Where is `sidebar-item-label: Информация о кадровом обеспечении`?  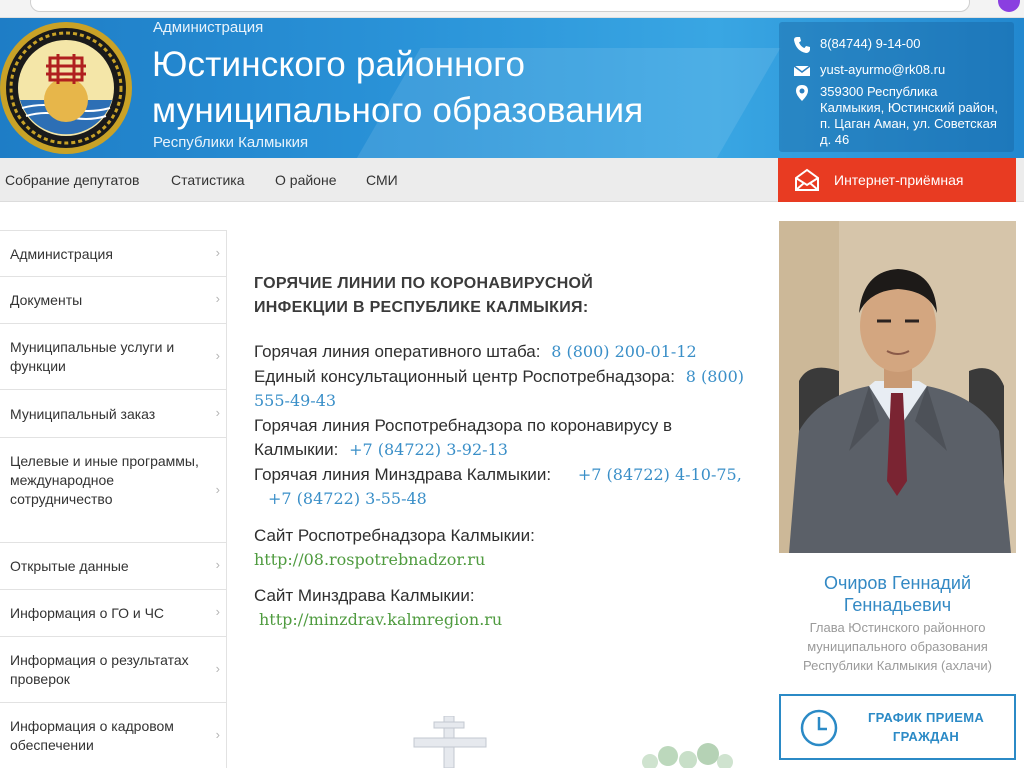
sidebar-item-label: Информация о кадровом обеспечении is located at coordinates (92, 735).